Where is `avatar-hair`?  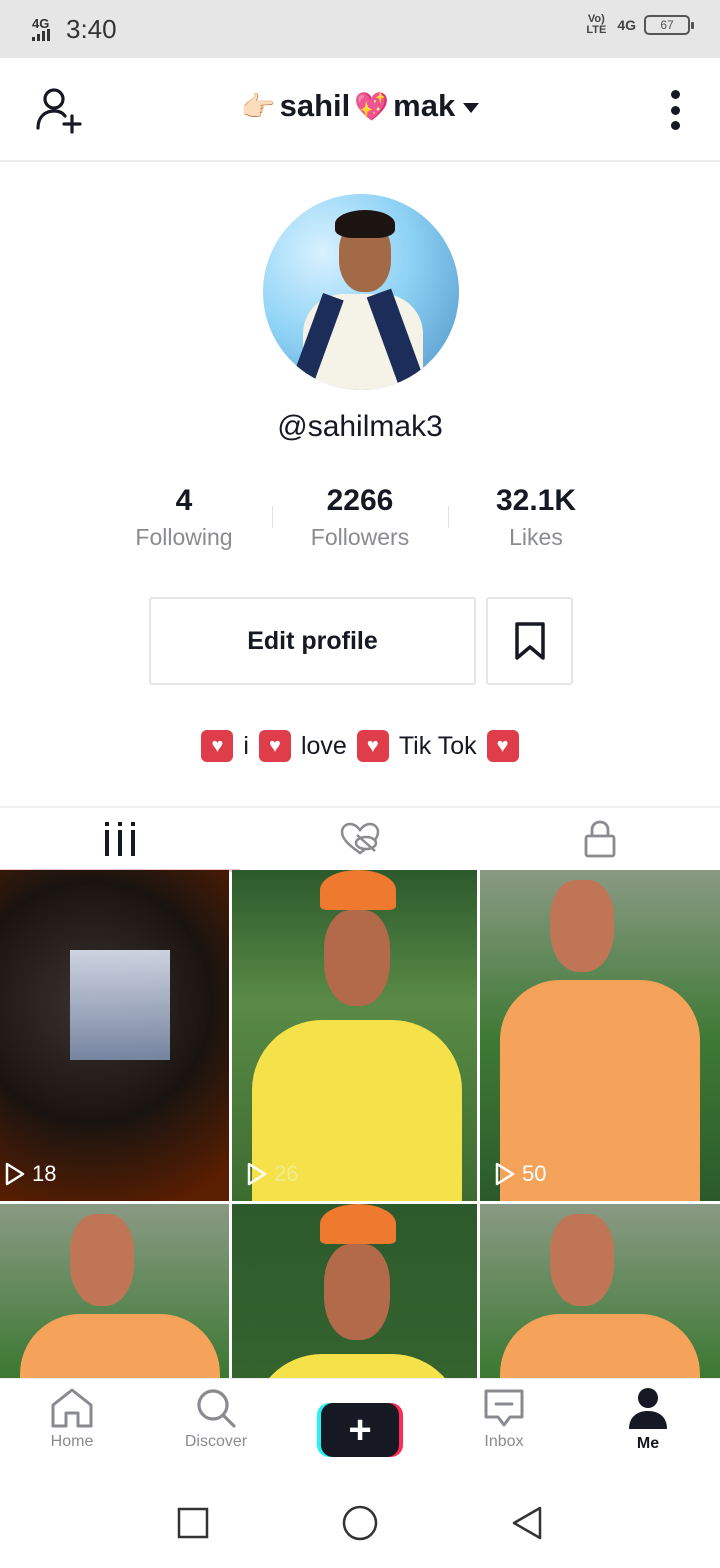
avatar-hair is located at coordinates (365, 224).